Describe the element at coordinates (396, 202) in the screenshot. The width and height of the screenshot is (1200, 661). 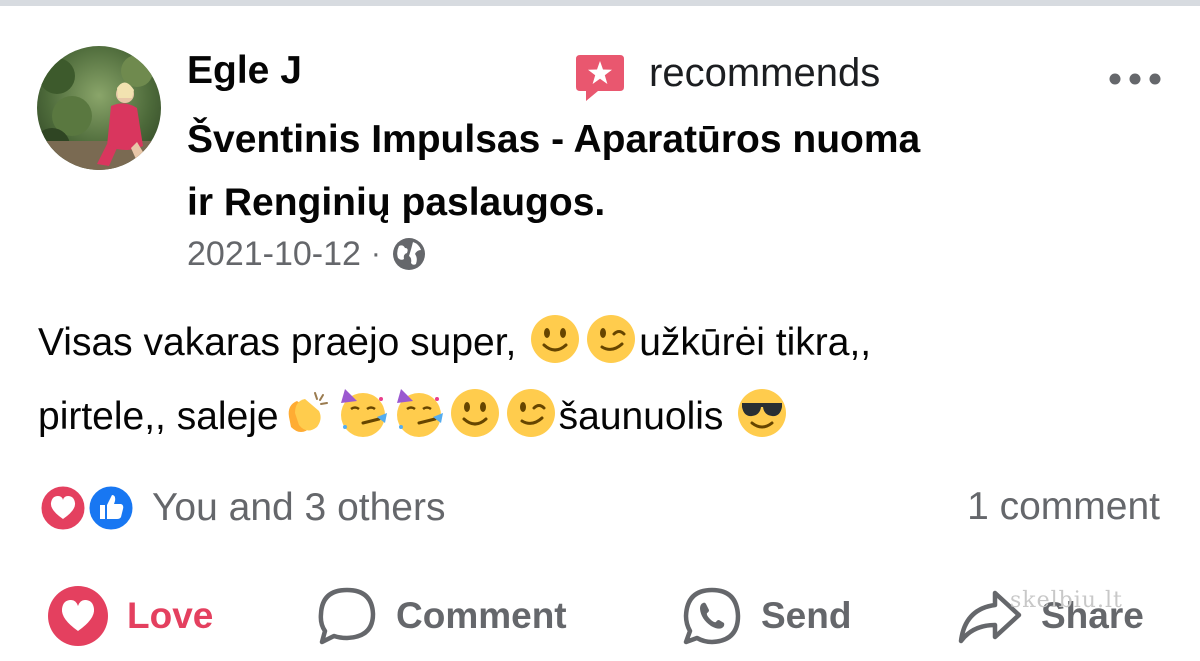
I see `page-name-line2: ir Renginių paslaugos.` at that location.